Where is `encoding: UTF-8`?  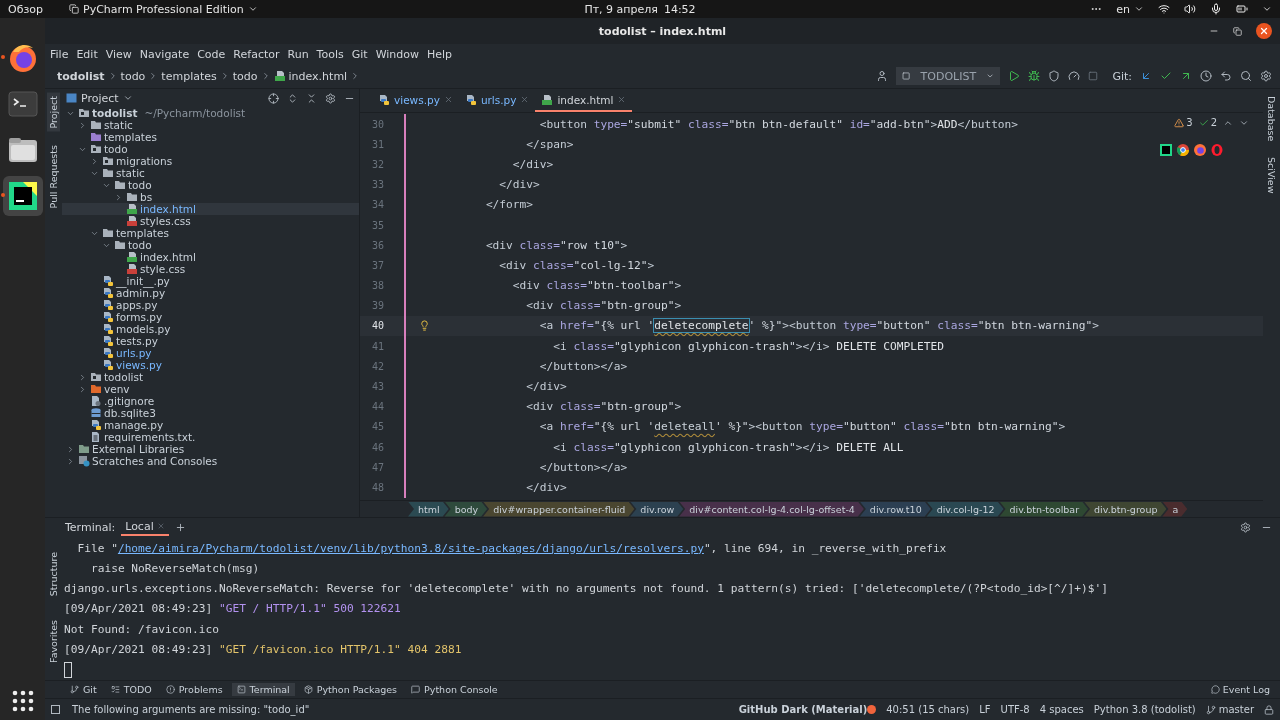
encoding: UTF-8 is located at coordinates (1015, 709).